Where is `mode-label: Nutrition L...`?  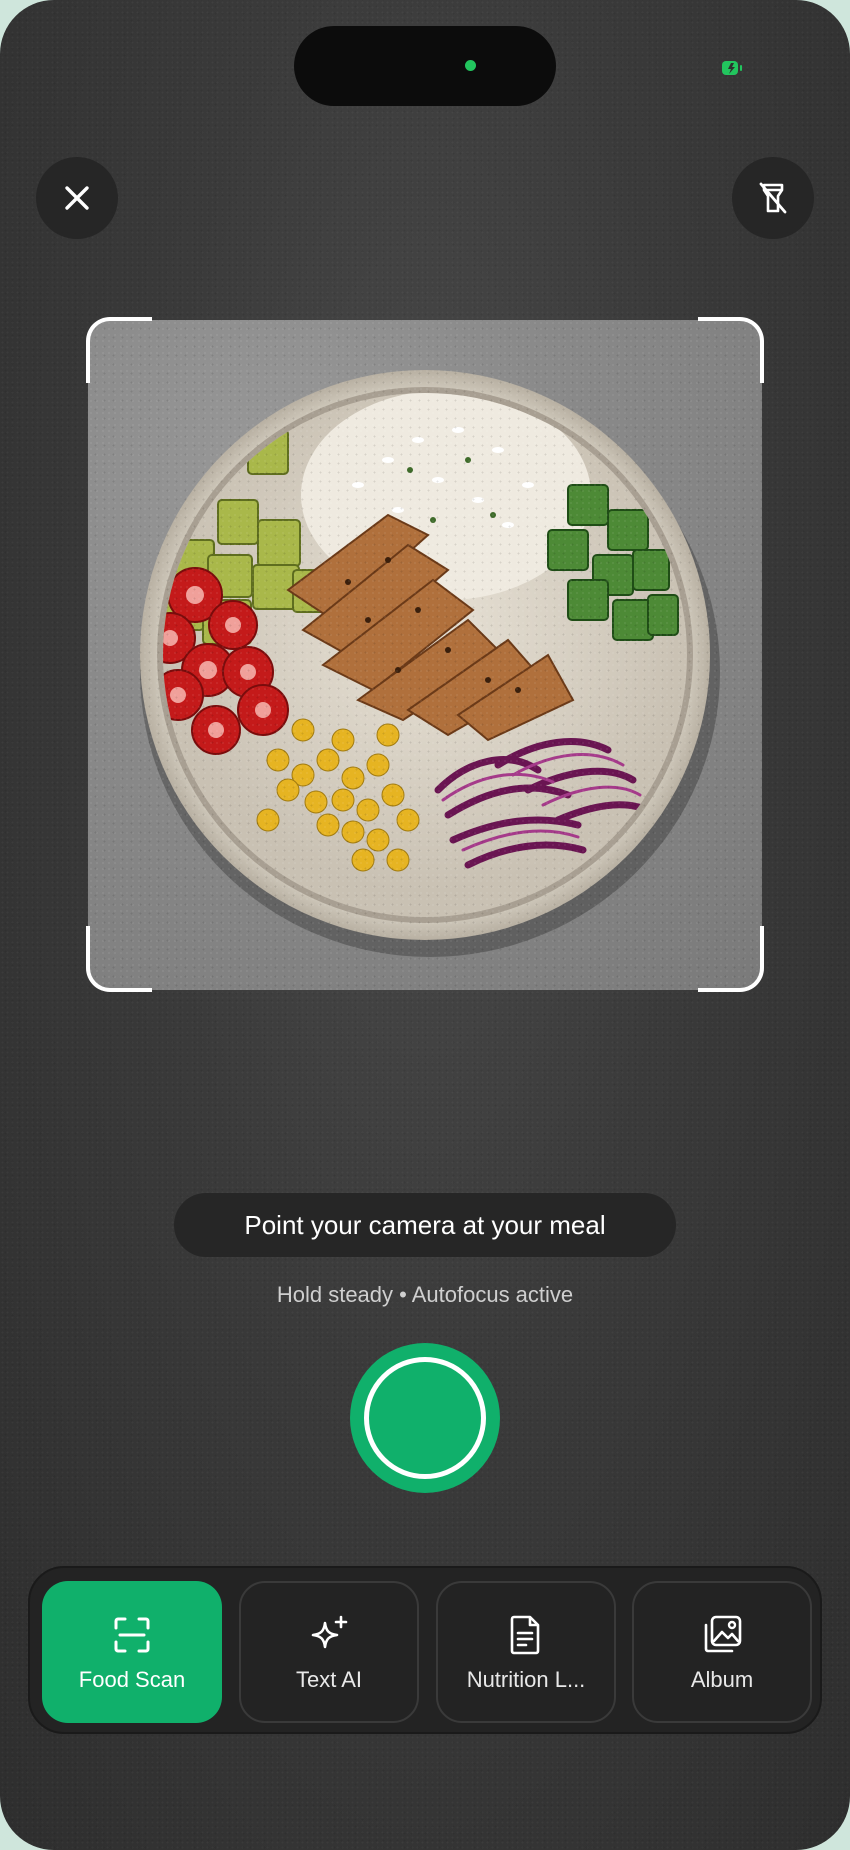
mode-label: Nutrition L... is located at coordinates (526, 1679).